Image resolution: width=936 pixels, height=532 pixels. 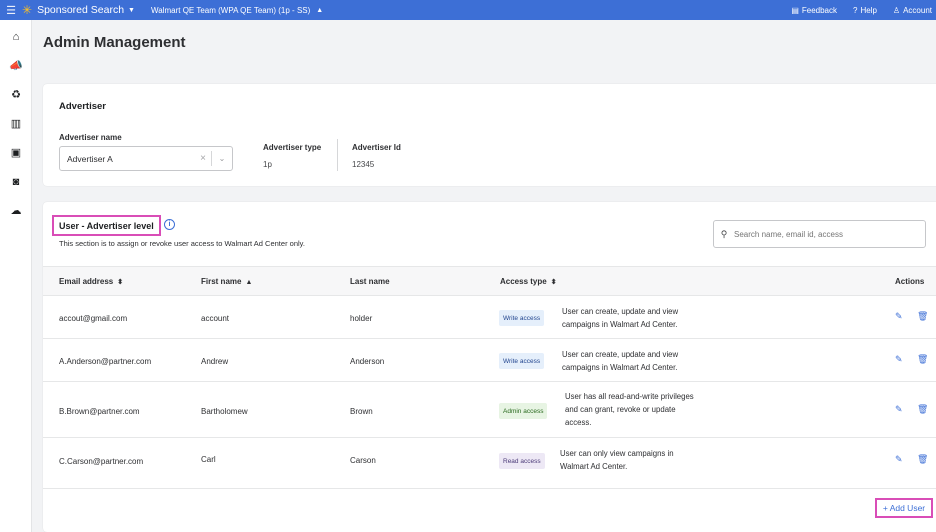 What do you see at coordinates (11, 10) in the screenshot?
I see `hamburger-menu-icon: ☰` at bounding box center [11, 10].